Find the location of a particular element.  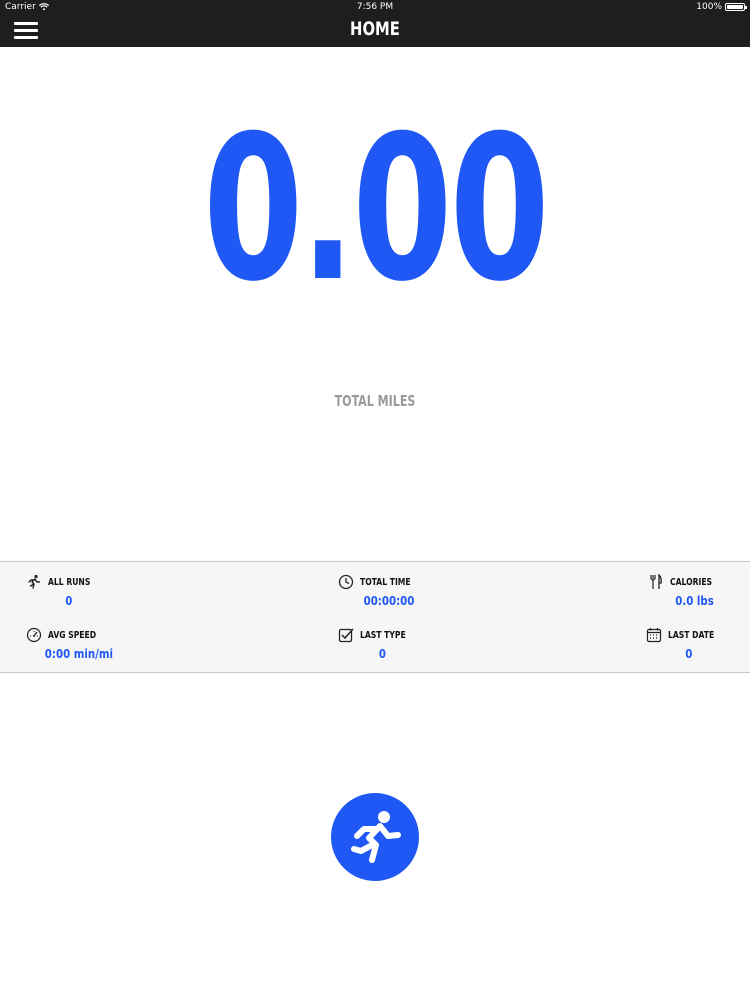

nav-bar: HOME is located at coordinates (375, 30).